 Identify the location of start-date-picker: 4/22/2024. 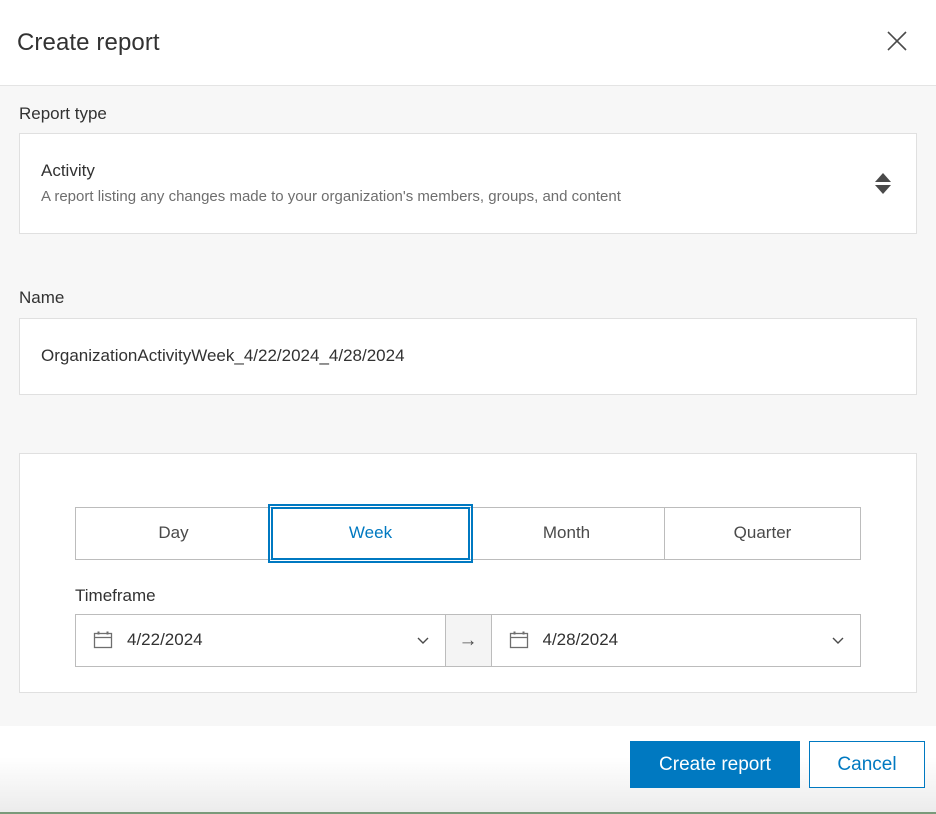
(260, 640).